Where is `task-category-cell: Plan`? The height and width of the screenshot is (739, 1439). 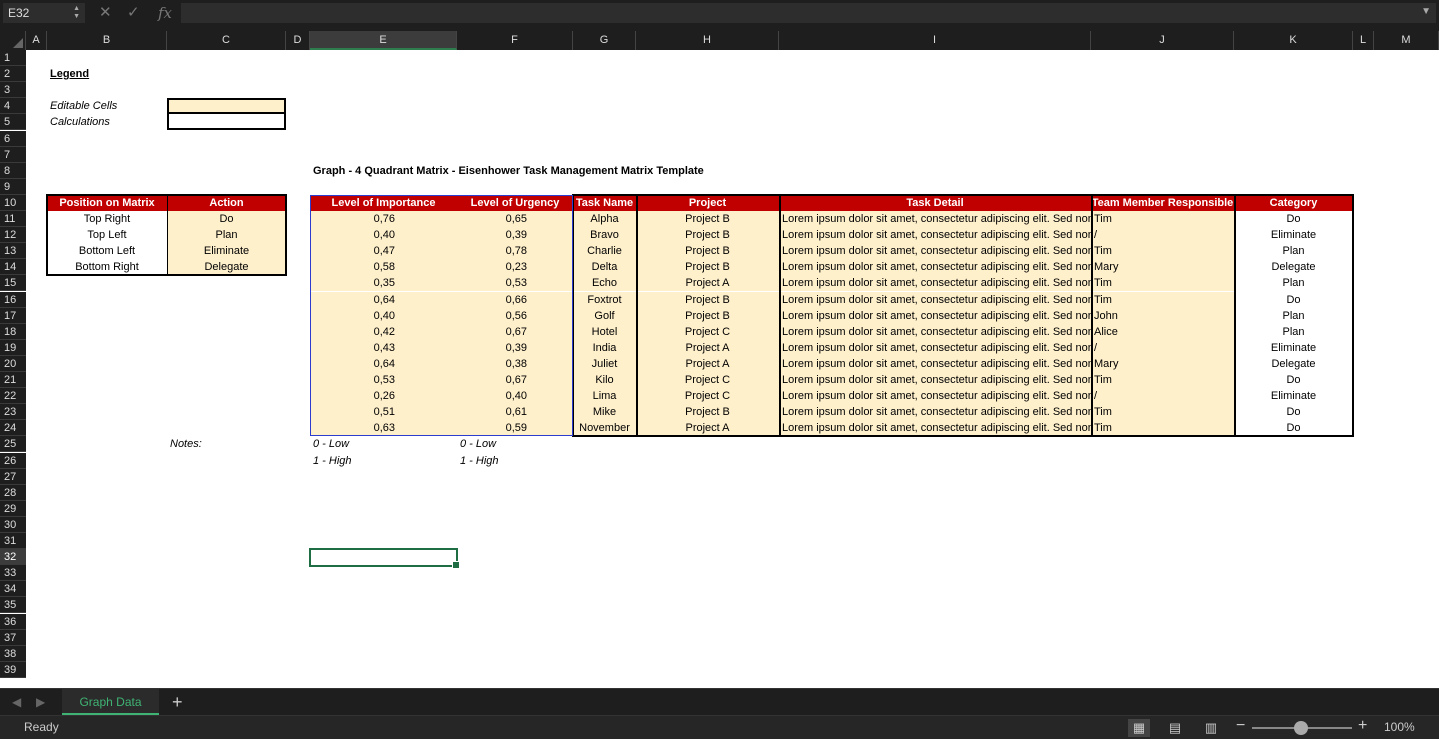 task-category-cell: Plan is located at coordinates (1293, 283).